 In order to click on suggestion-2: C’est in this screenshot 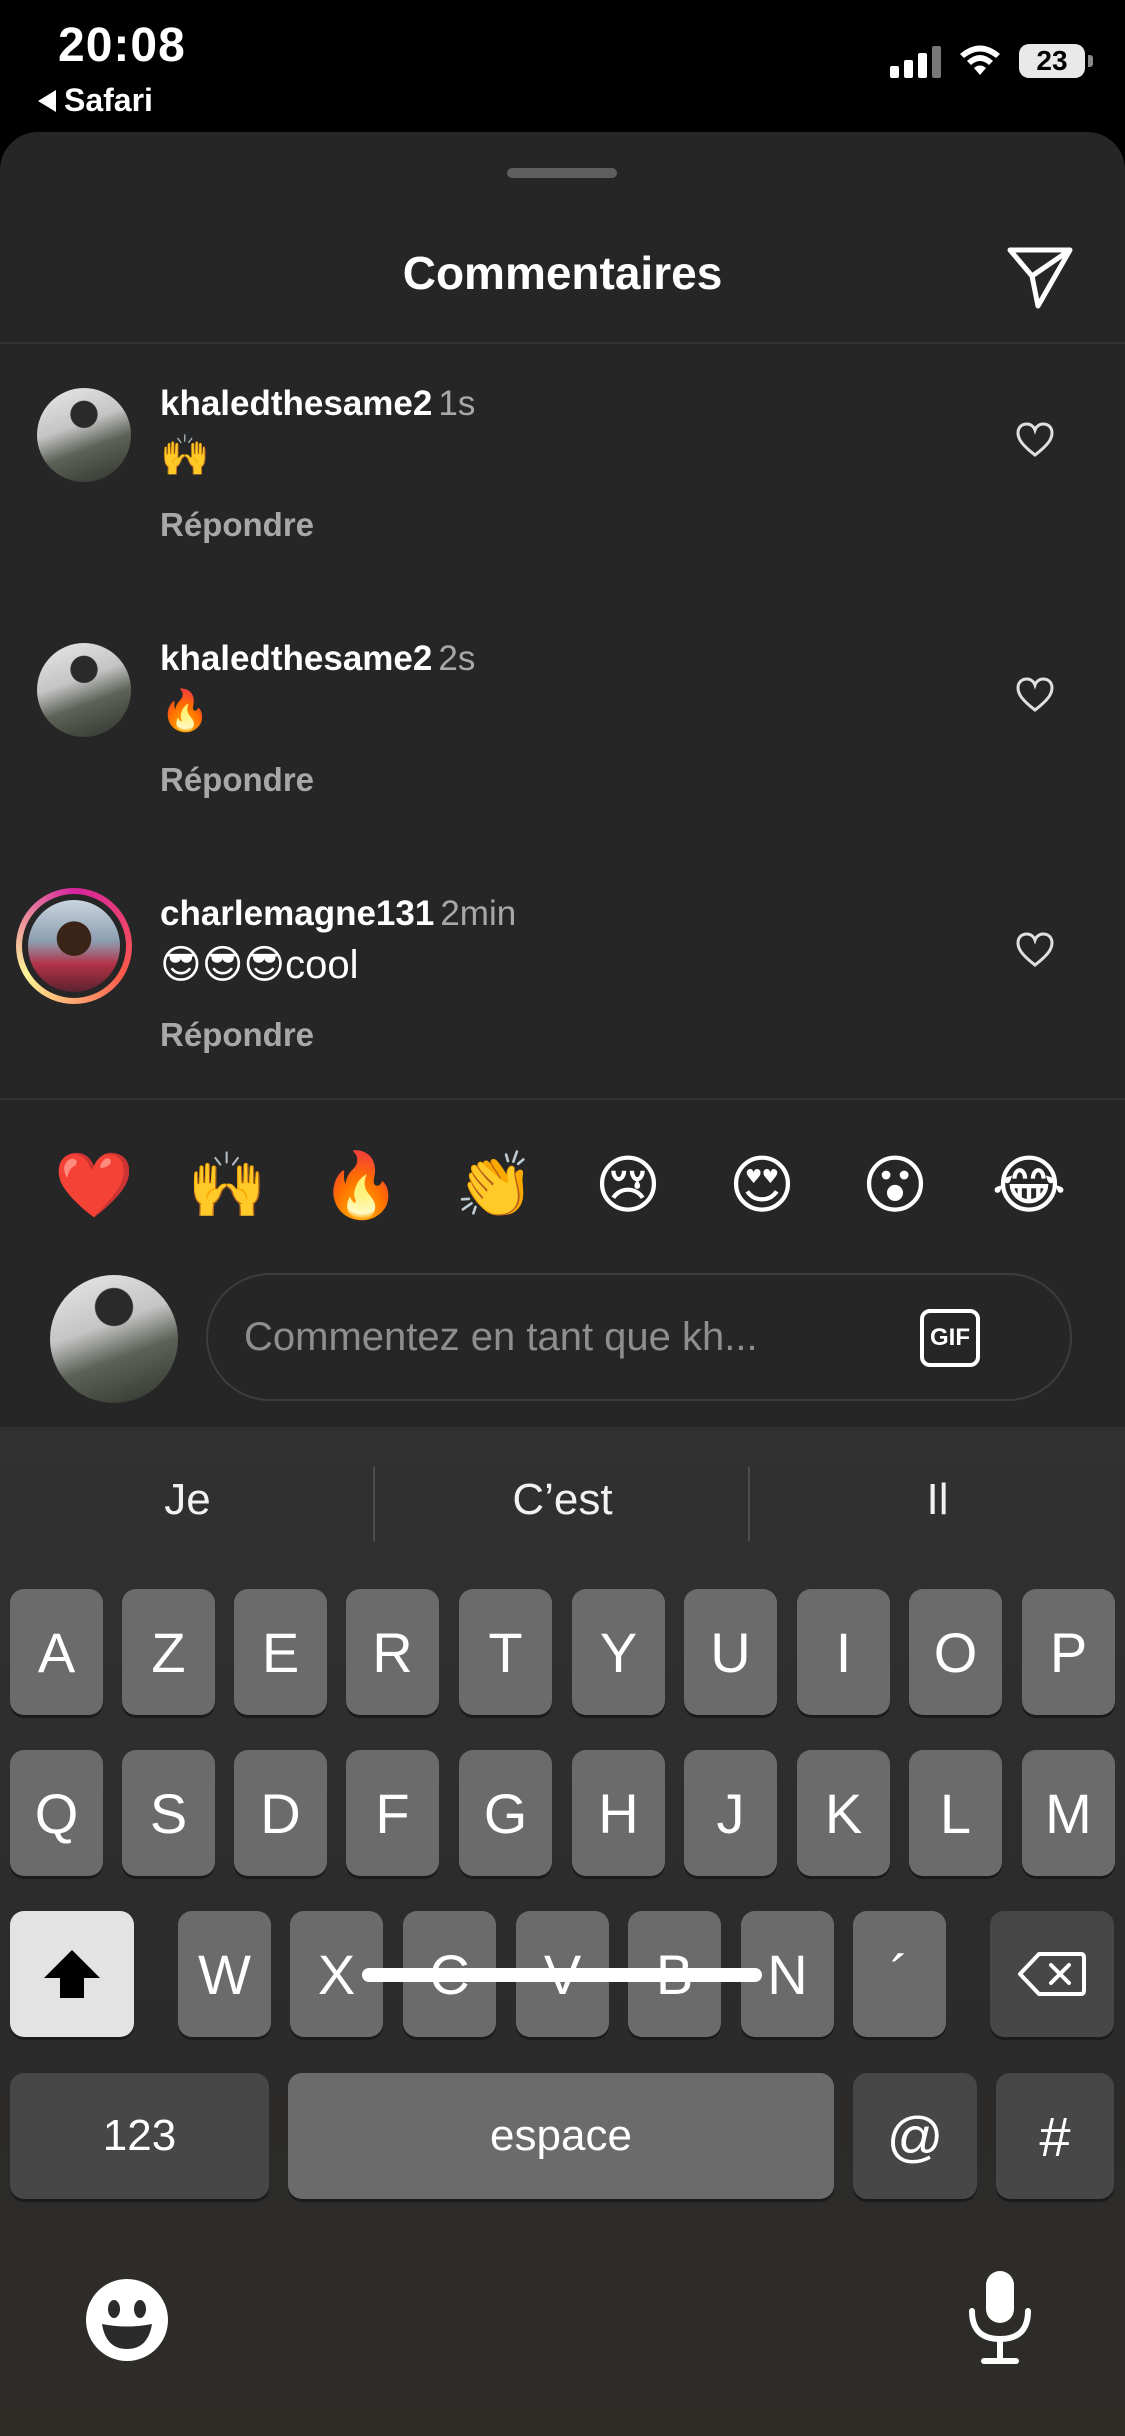, I will do `click(562, 1500)`.